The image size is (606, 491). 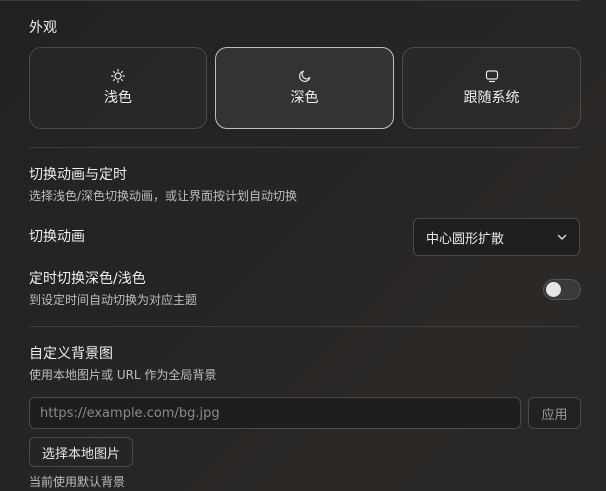 I want to click on moon-icon, so click(x=305, y=76).